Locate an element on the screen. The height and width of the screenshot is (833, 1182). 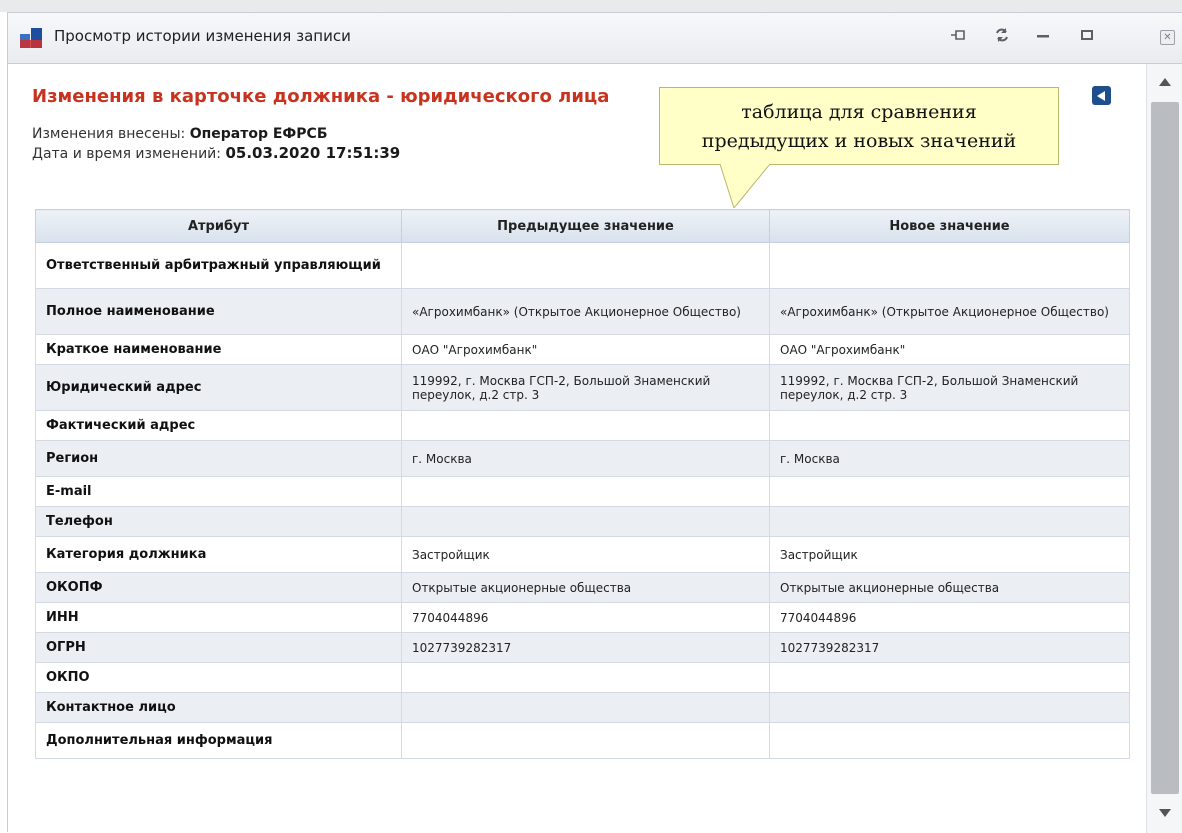
attr-cell: Регион is located at coordinates (218, 458).